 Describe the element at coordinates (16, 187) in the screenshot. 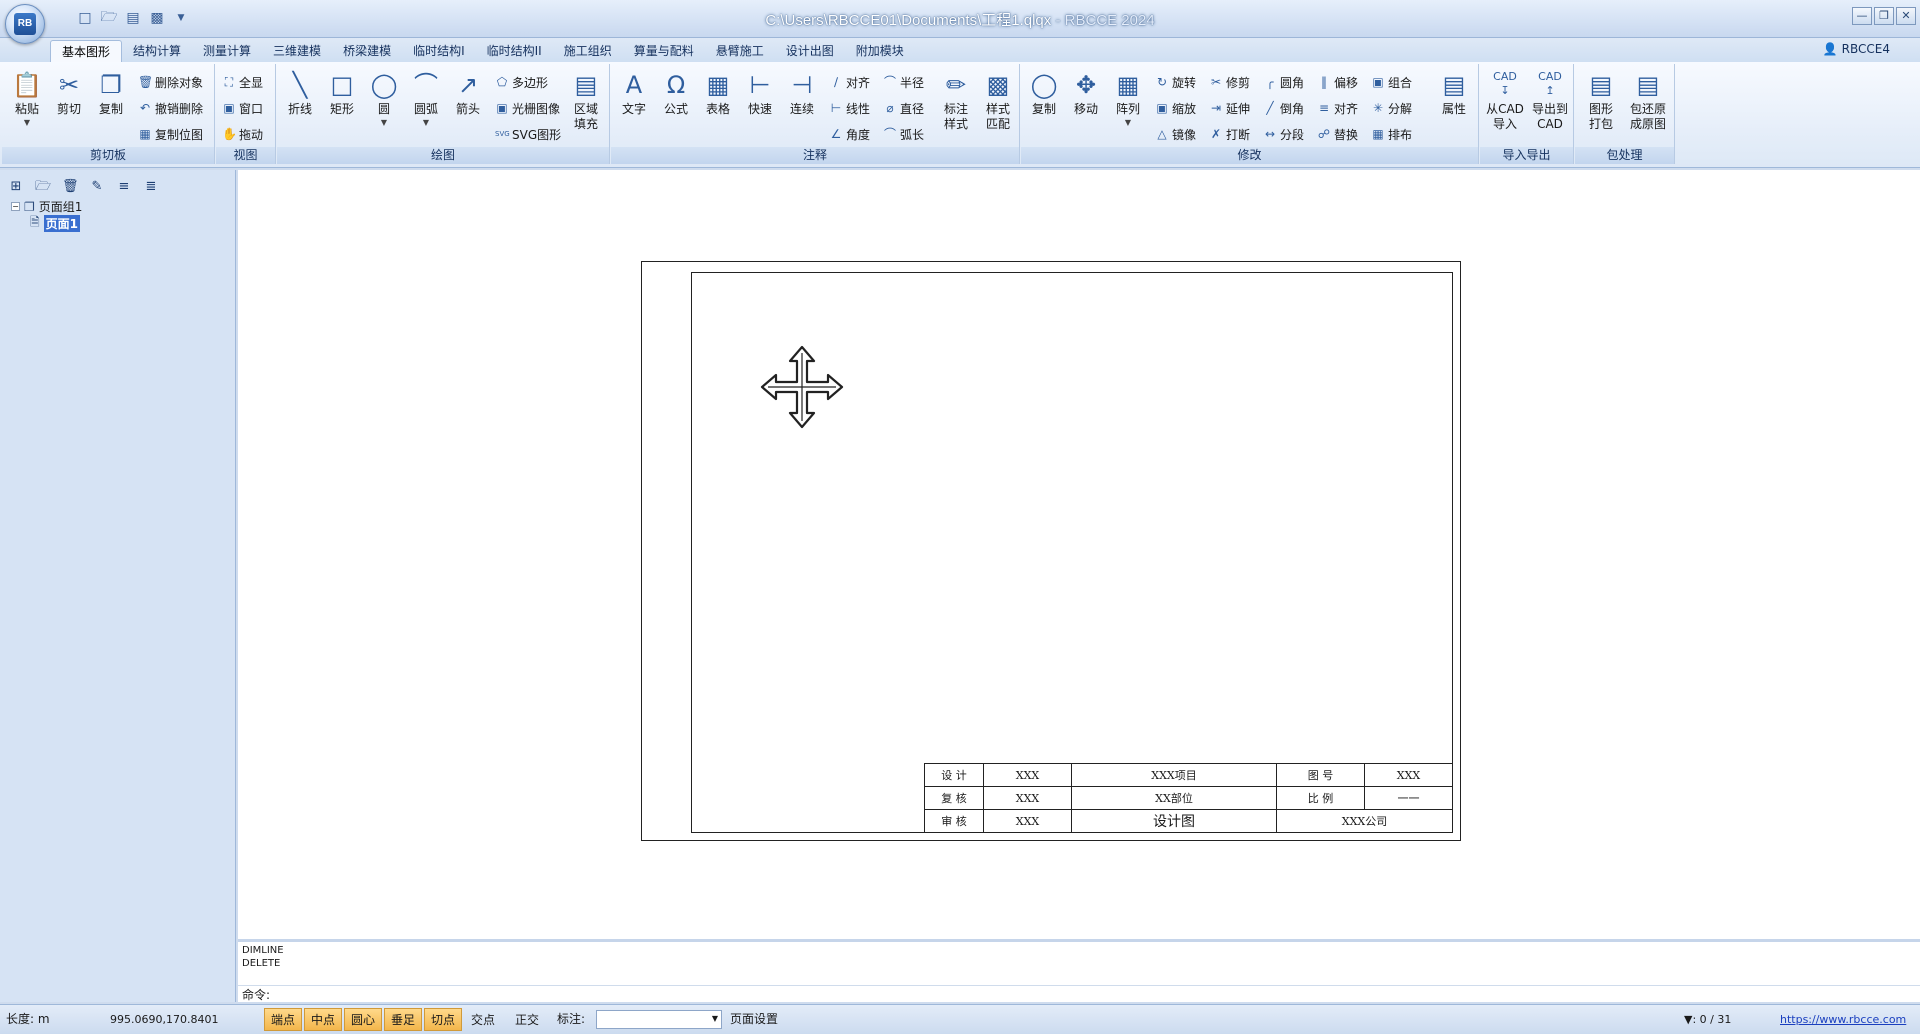

I see `add-page-icon: ⊞` at that location.